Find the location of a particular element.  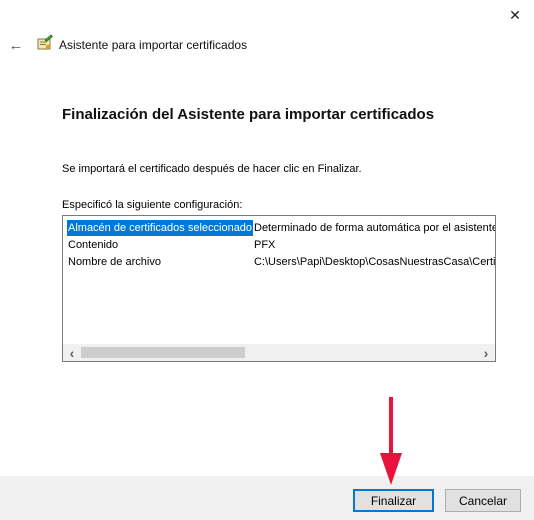

annotation-arrow-icon is located at coordinates (391, 441).